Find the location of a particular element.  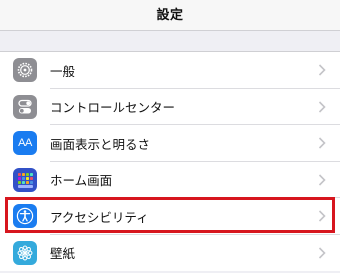

settings-item-home-screen: ホーム画面 is located at coordinates (170, 180).